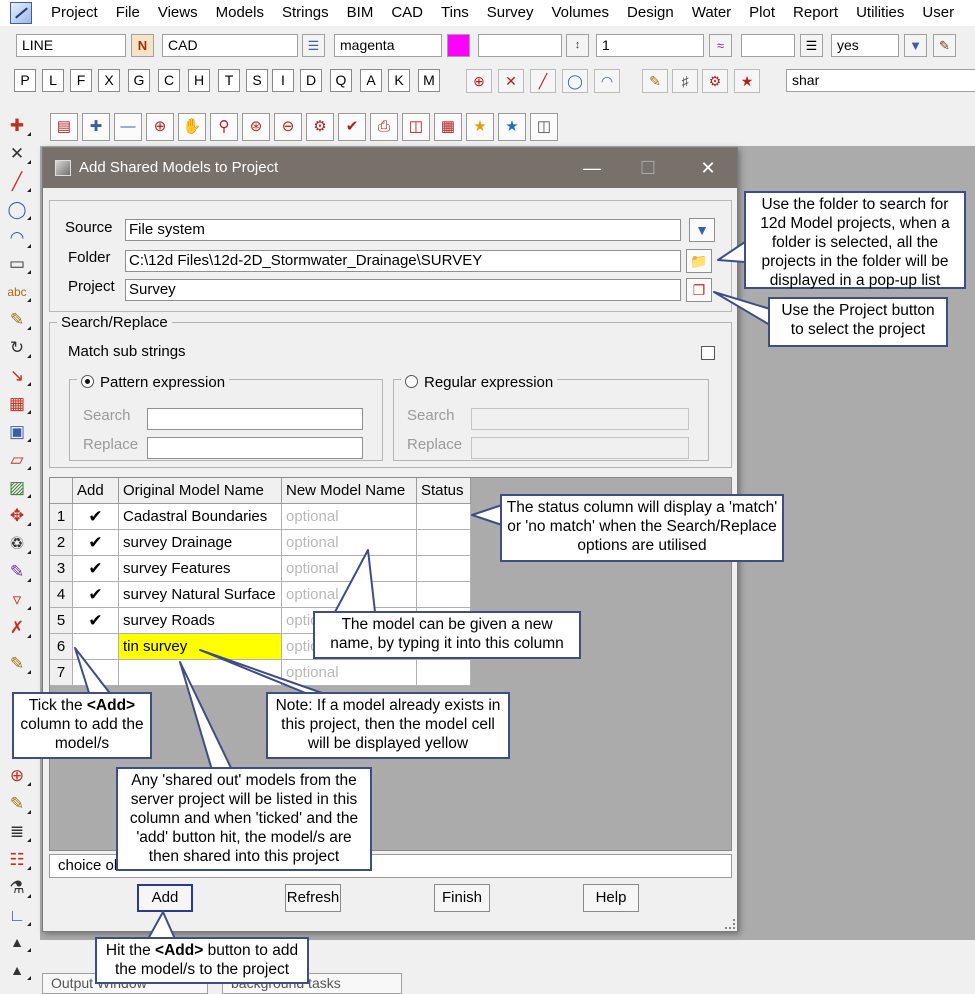 The height and width of the screenshot is (994, 975). Describe the element at coordinates (699, 290) in the screenshot. I see `project-select-icon: ❐` at that location.